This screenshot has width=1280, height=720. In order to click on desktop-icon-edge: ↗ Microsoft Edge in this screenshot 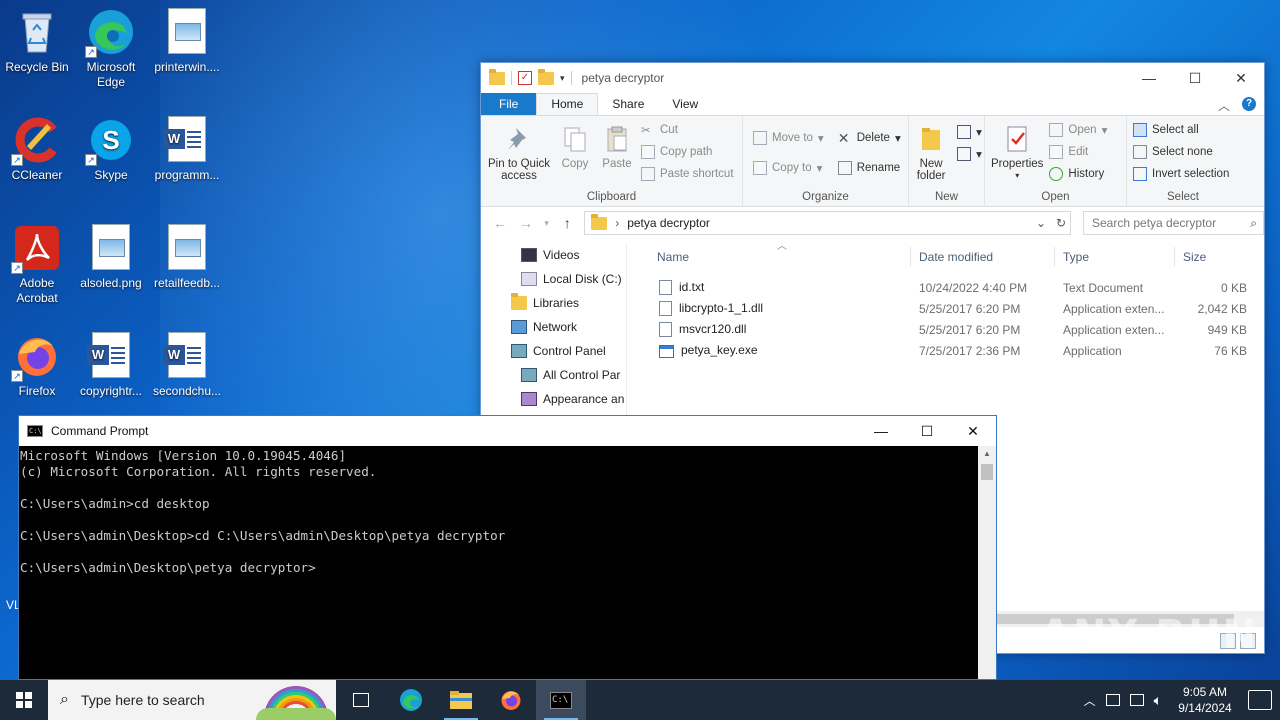, I will do `click(111, 49)`.